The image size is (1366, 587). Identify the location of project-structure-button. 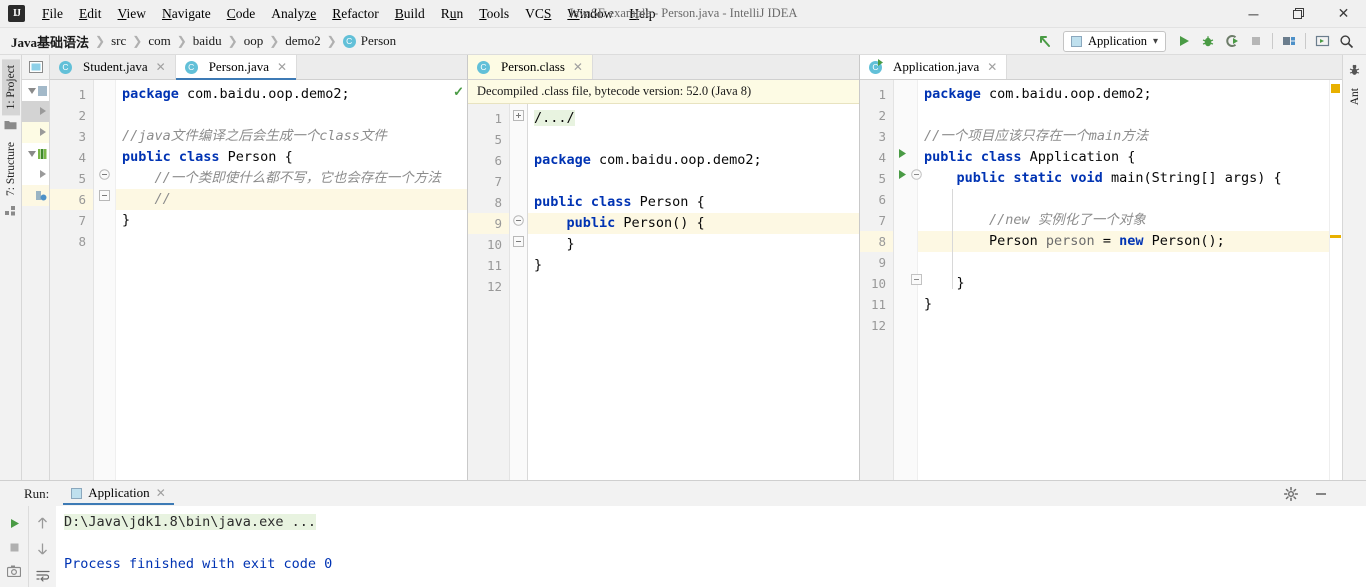
(1289, 41).